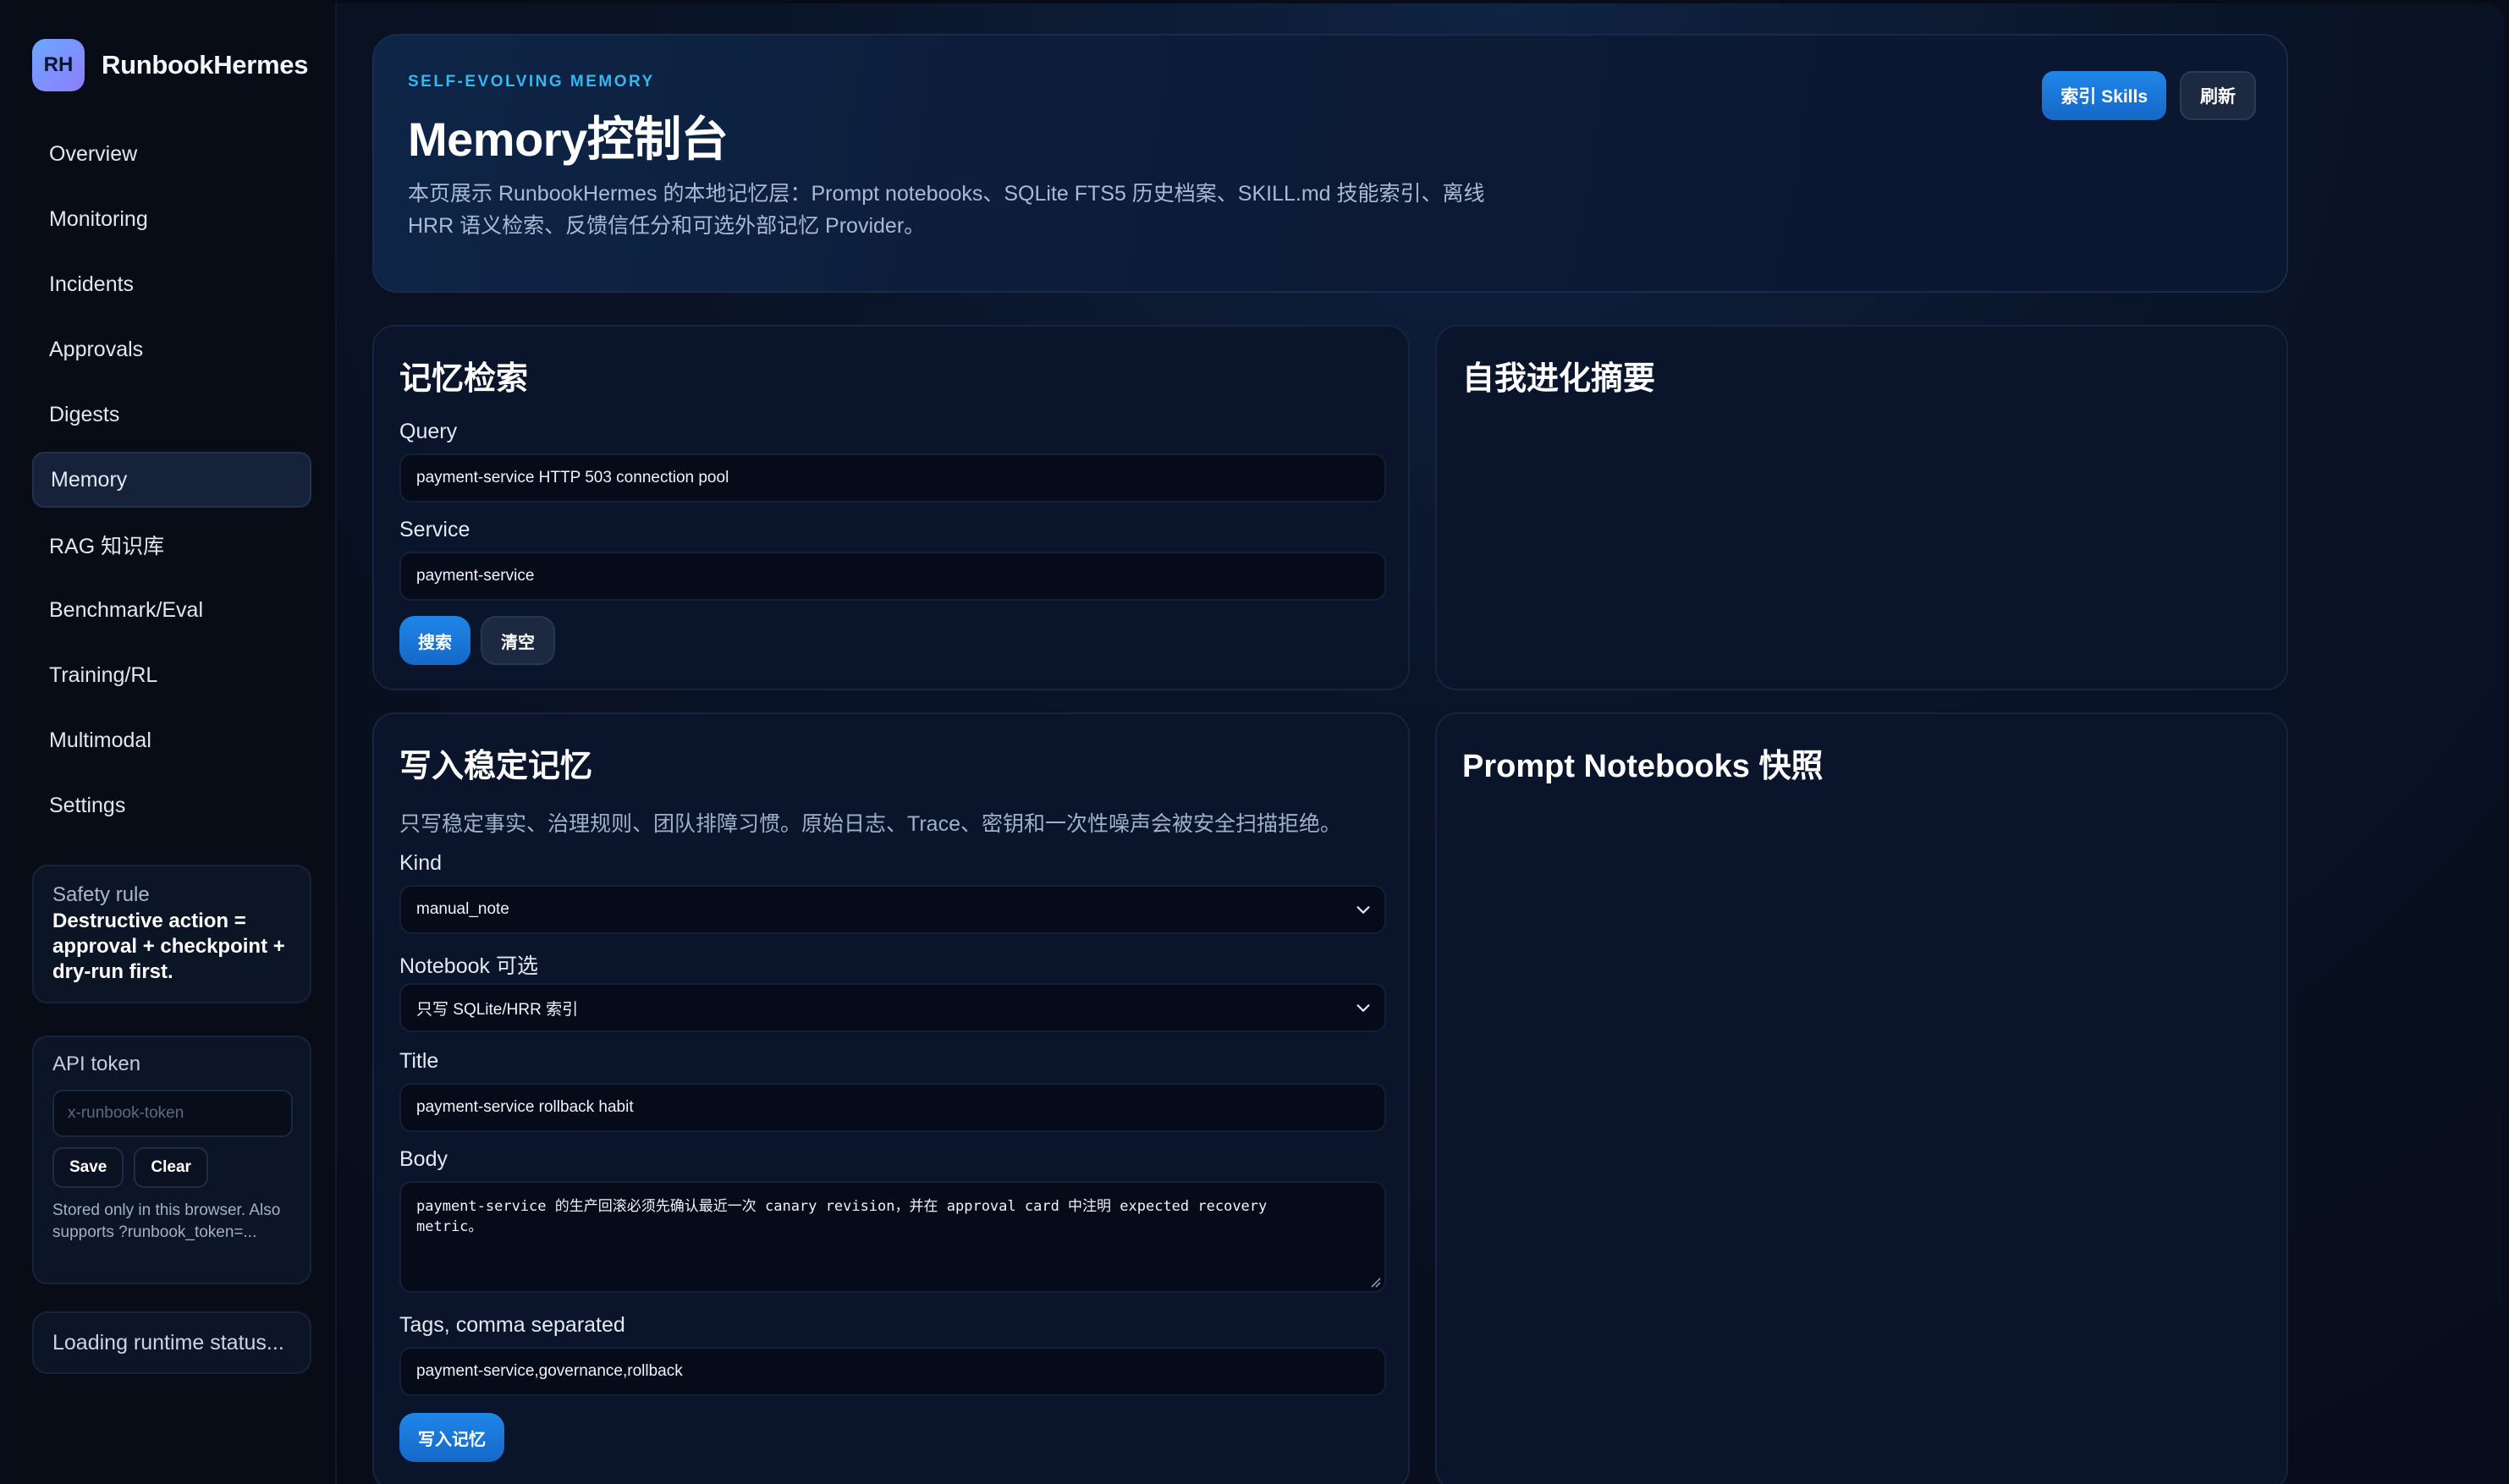 Image resolution: width=2509 pixels, height=1484 pixels. What do you see at coordinates (468, 966) in the screenshot?
I see `notebook-label: Notebook 可选` at bounding box center [468, 966].